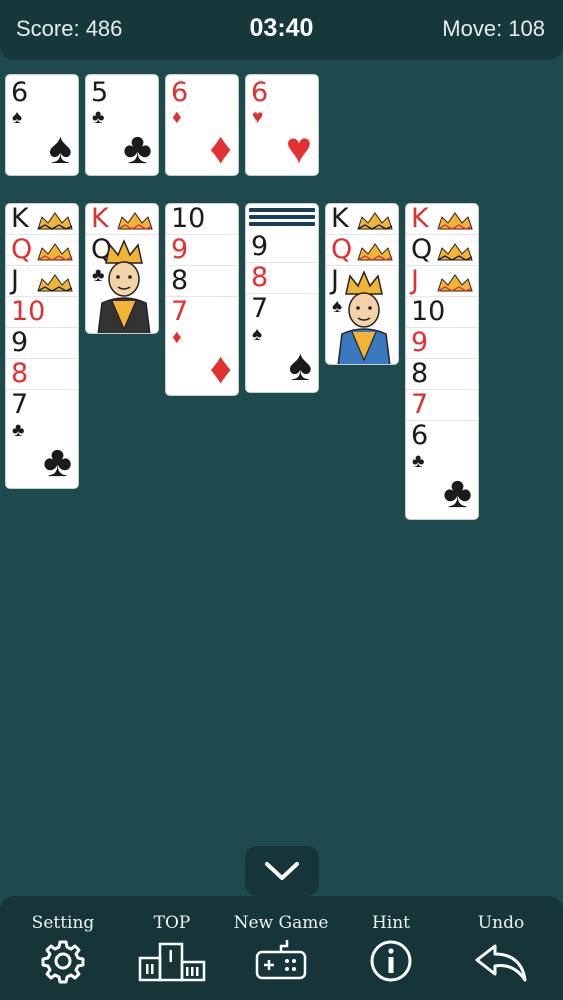 The image size is (563, 1000). Describe the element at coordinates (63, 962) in the screenshot. I see `gear-icon` at that location.